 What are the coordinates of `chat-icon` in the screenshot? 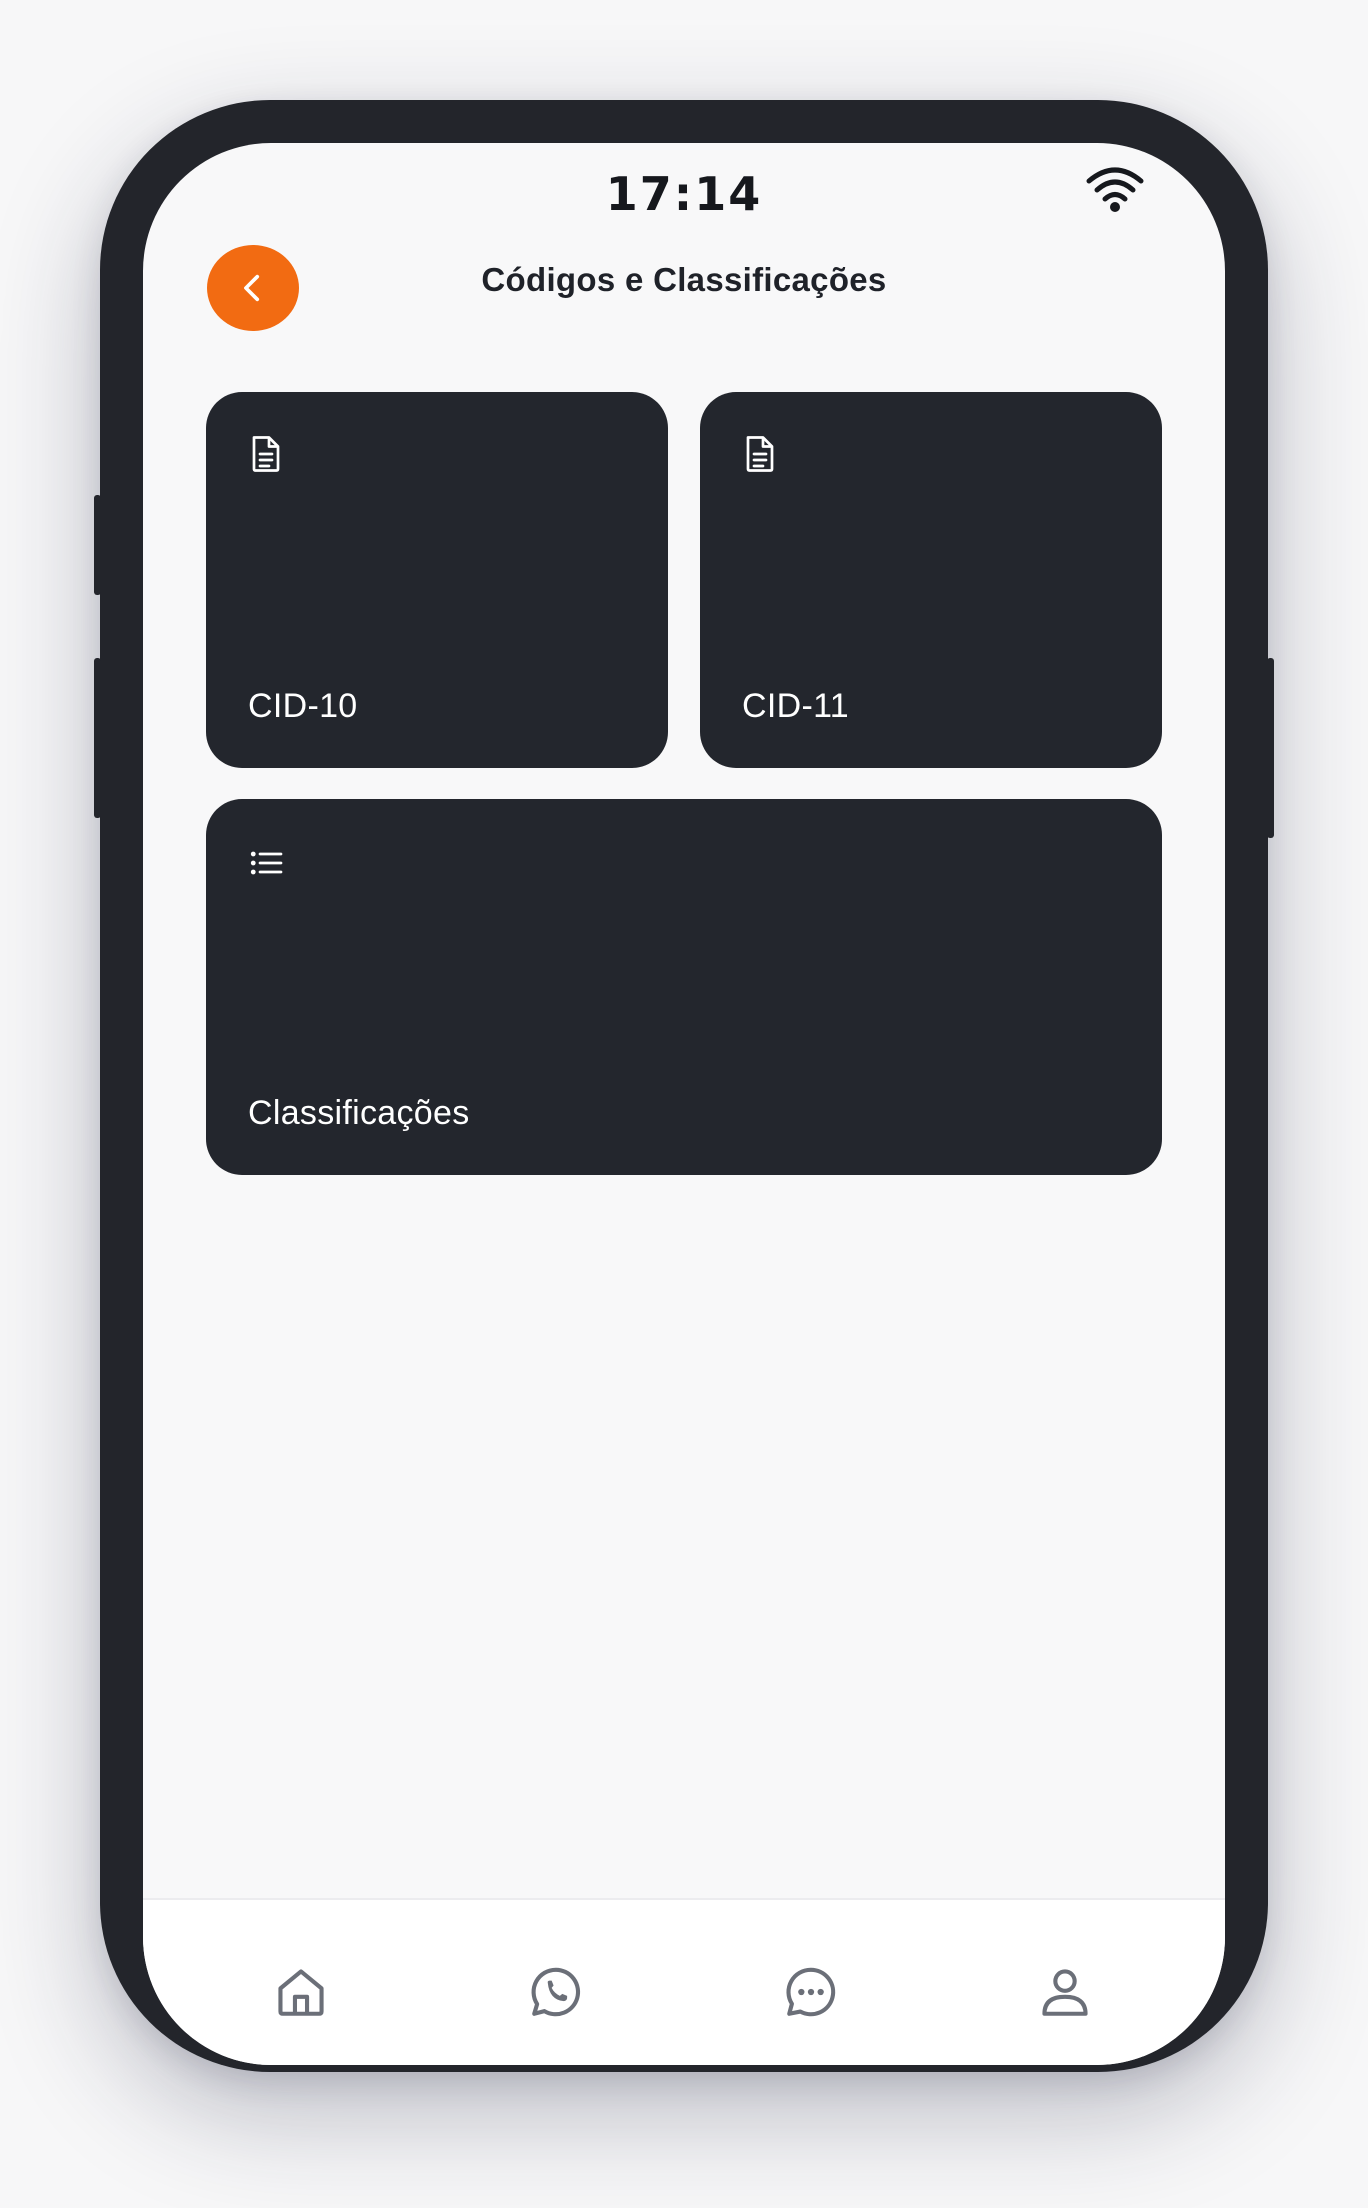 It's located at (811, 1992).